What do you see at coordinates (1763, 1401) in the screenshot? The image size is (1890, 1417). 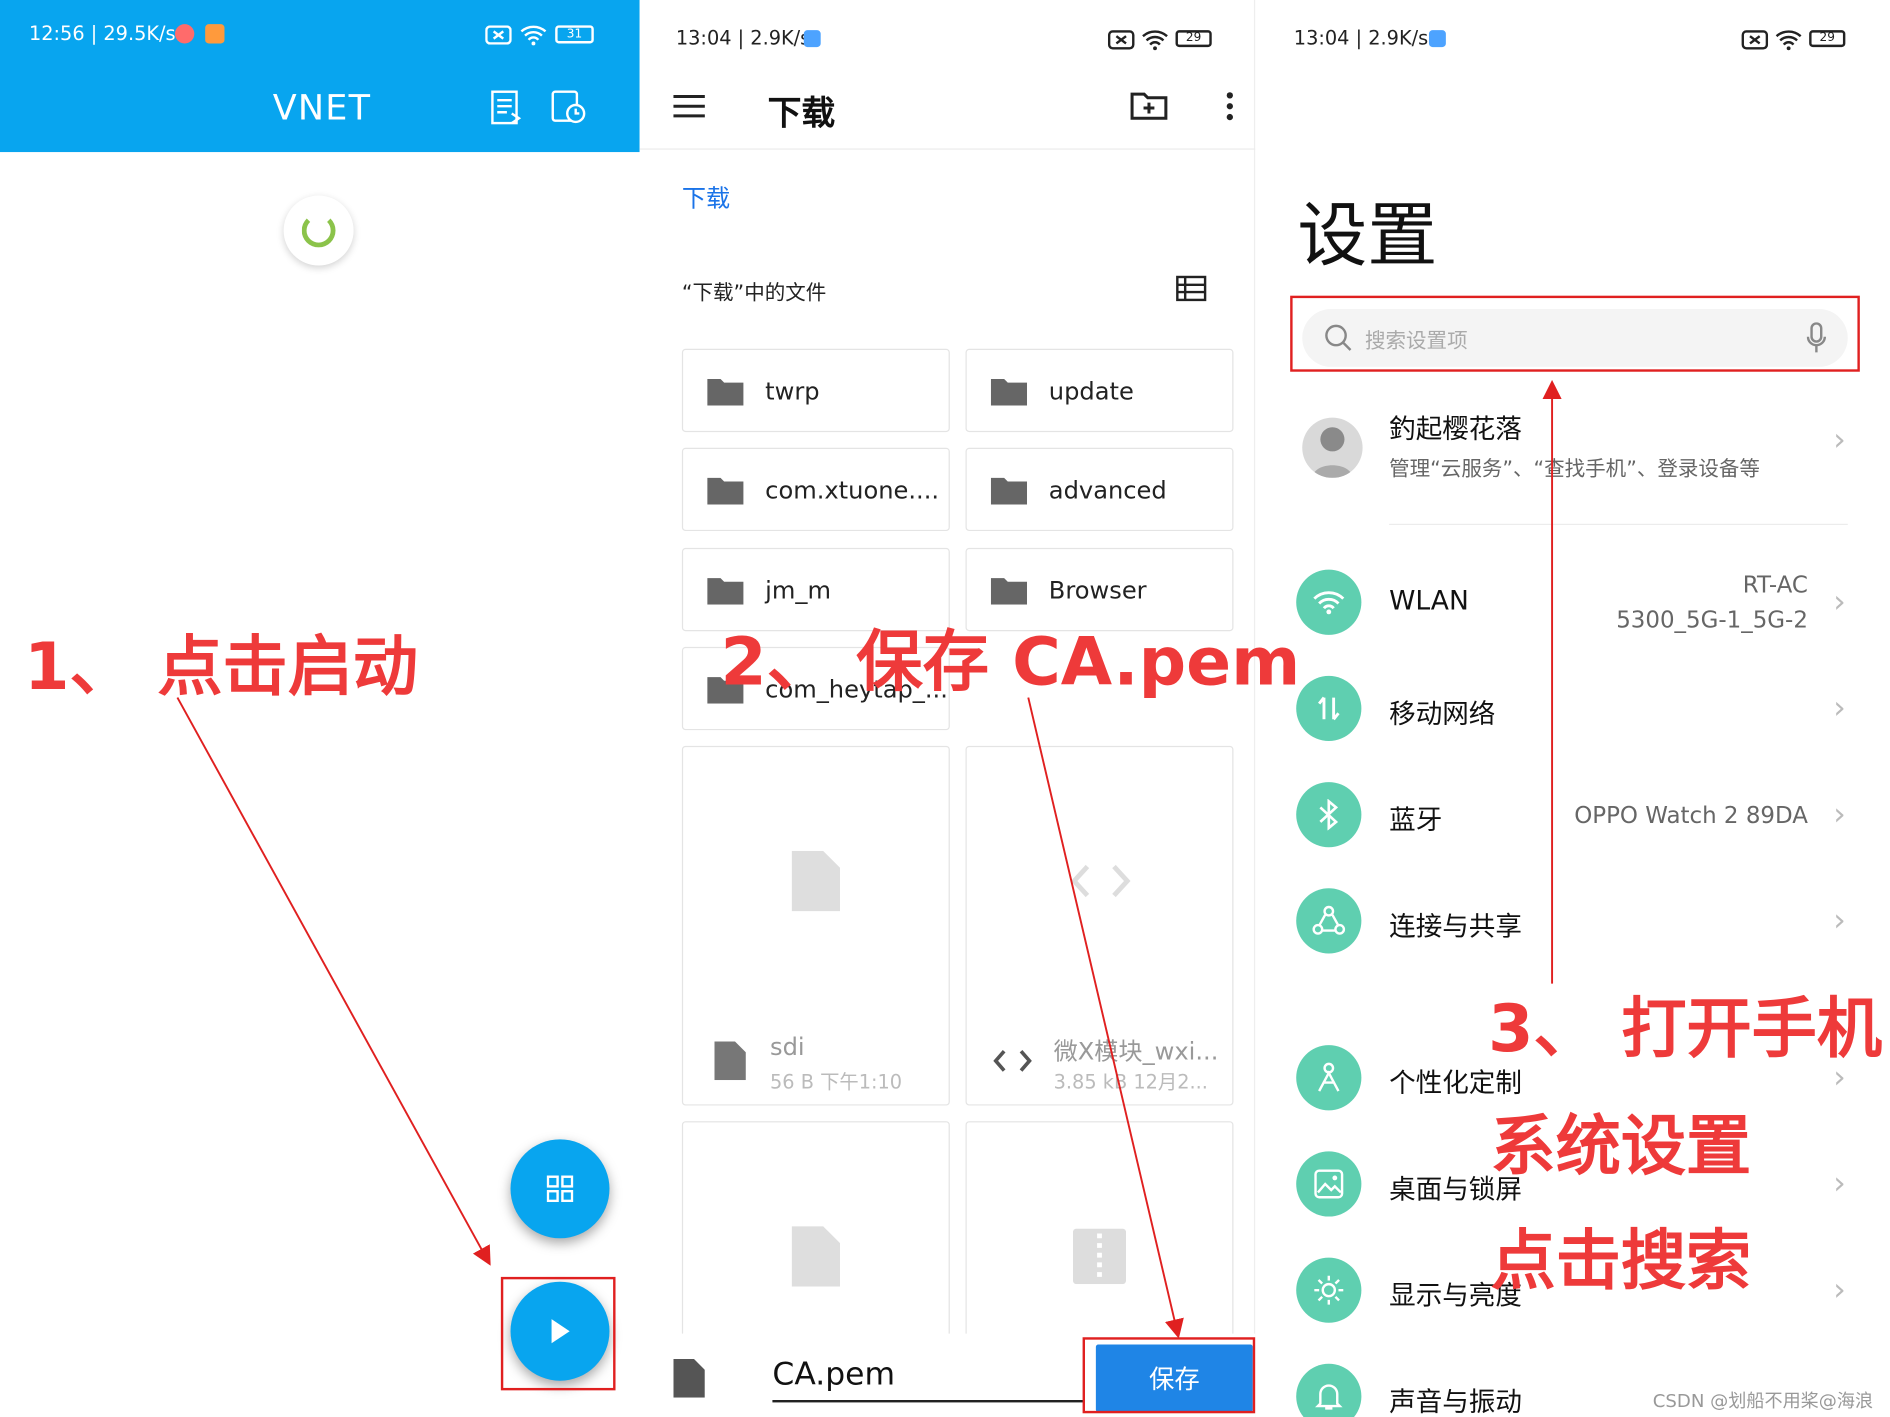 I see `watermark: CSDN @划船不用桨@海浪` at bounding box center [1763, 1401].